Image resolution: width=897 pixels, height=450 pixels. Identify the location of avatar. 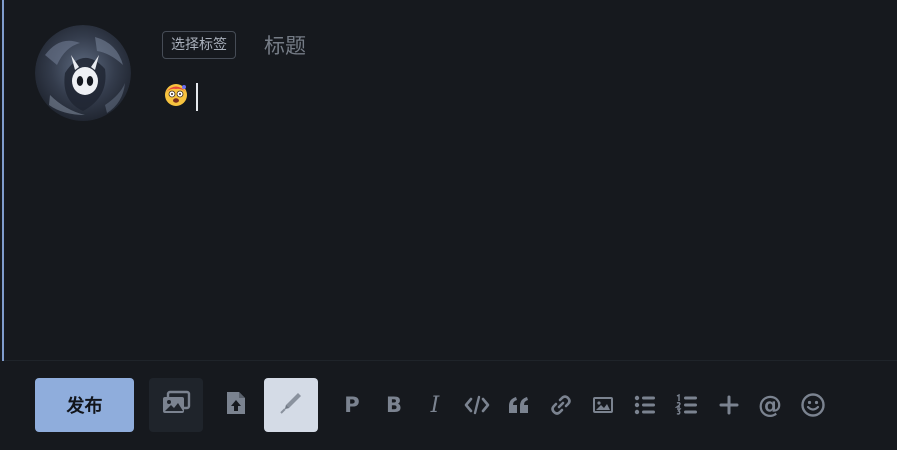
(83, 73).